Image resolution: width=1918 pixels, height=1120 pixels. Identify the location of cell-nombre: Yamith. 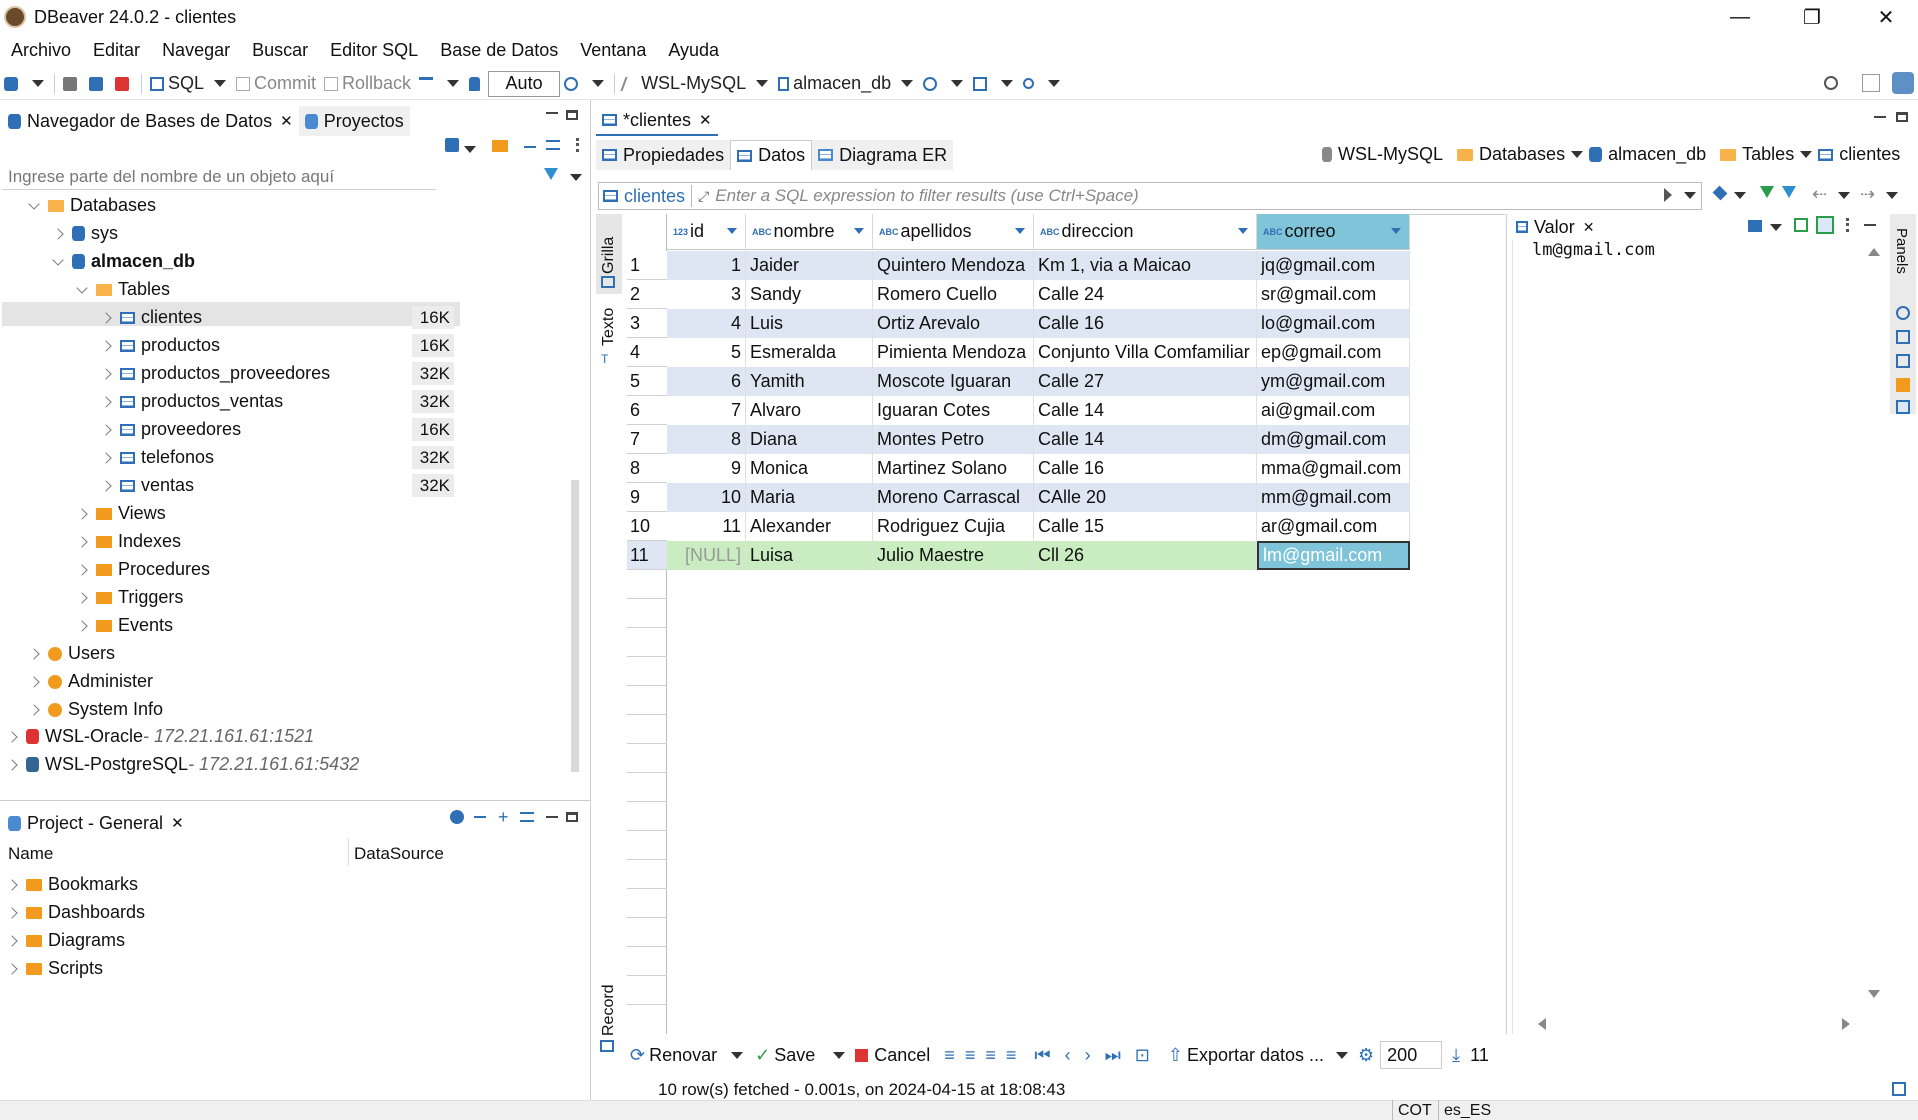
(809, 381).